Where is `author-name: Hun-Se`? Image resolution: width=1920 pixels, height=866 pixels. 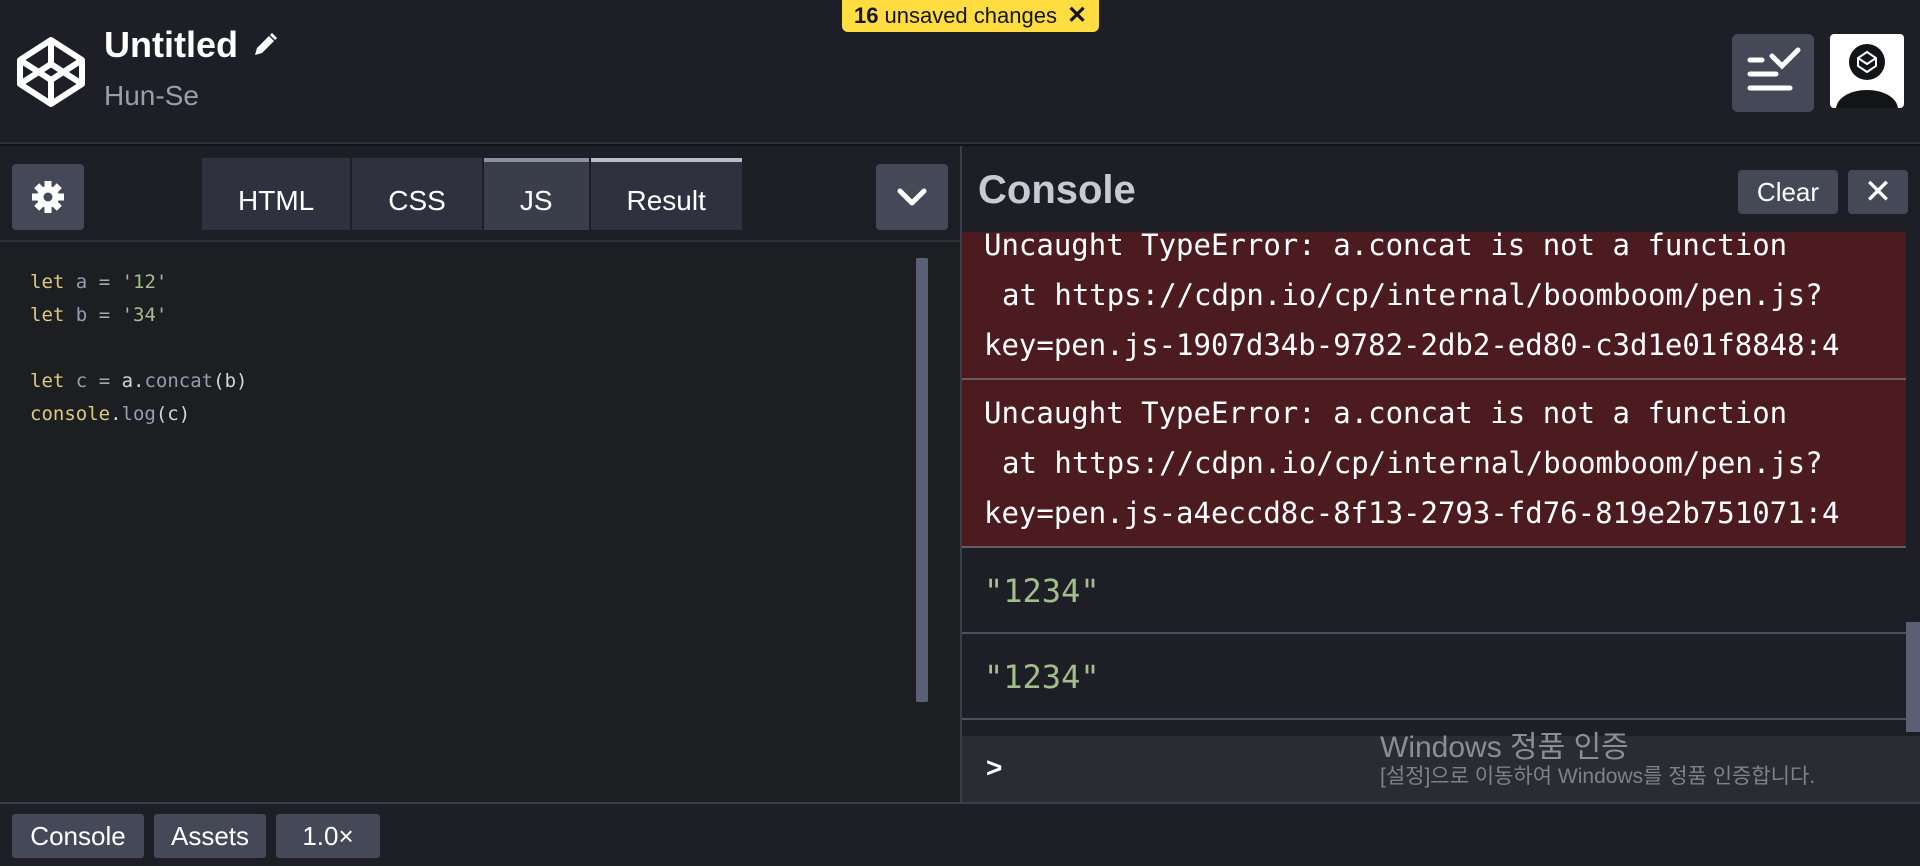
author-name: Hun-Se is located at coordinates (151, 96).